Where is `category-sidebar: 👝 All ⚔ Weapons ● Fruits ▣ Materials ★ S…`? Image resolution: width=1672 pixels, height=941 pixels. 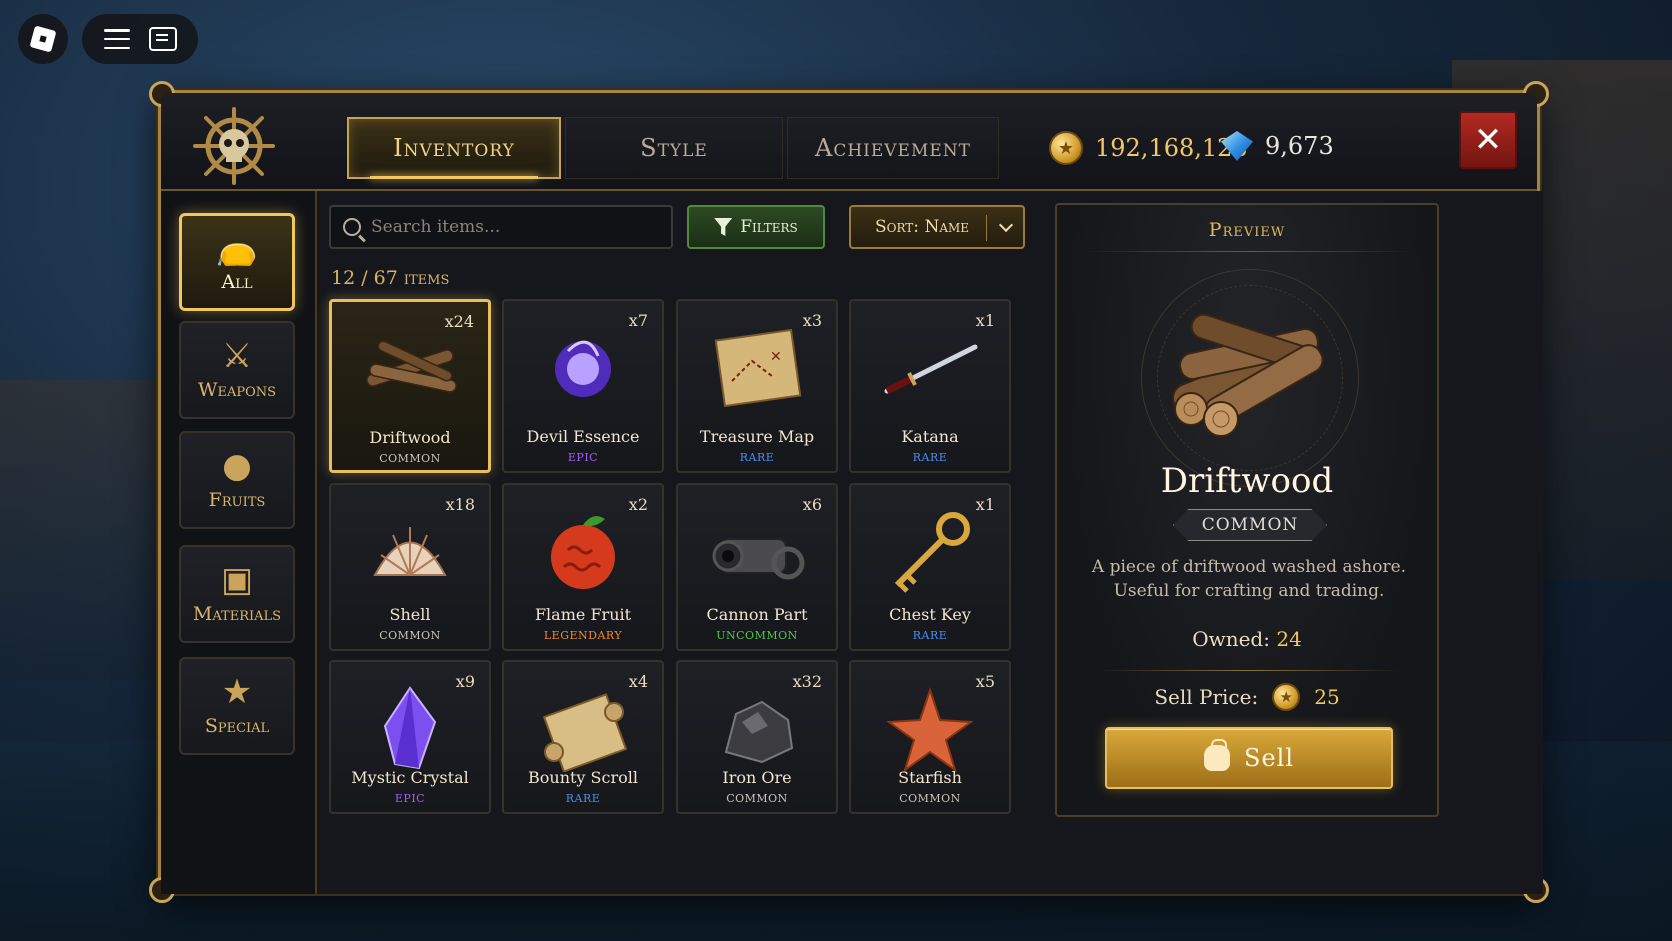
category-sidebar: 👝 All ⚔ Weapons ● Fruits ▣ Materials ★ S… is located at coordinates (239, 542).